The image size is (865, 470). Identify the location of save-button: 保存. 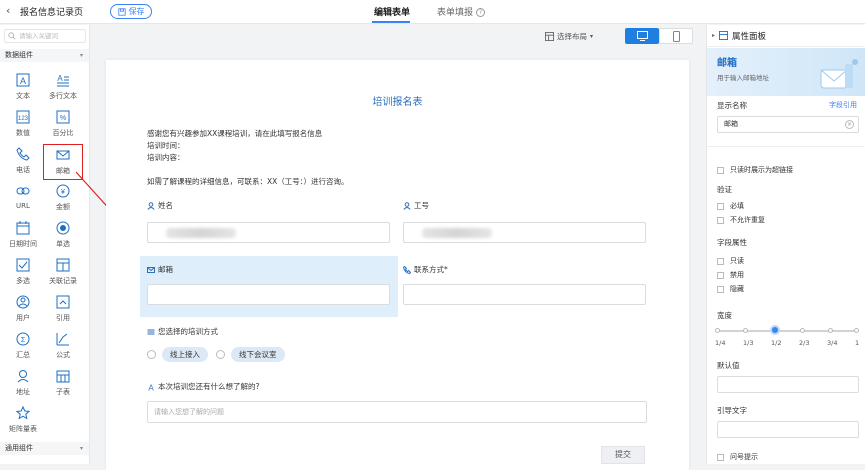
(131, 11).